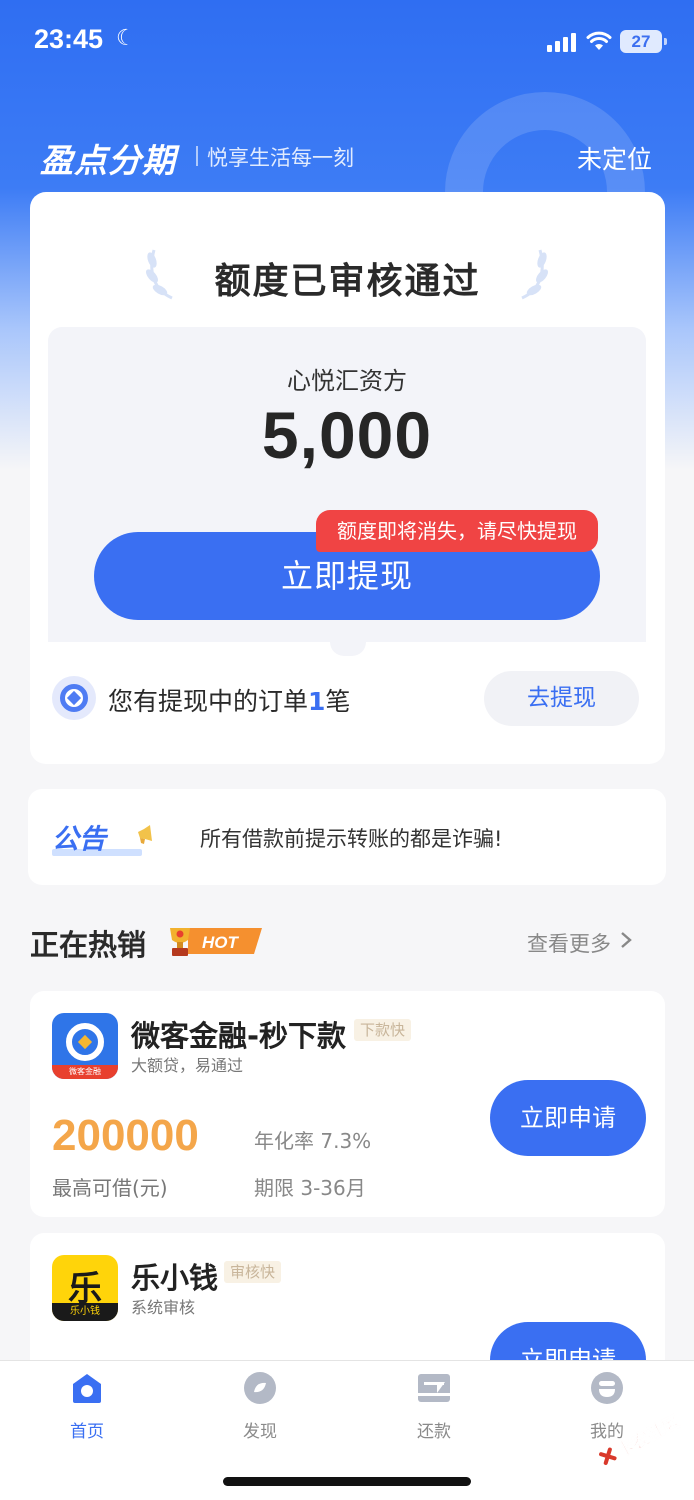 Image resolution: width=694 pixels, height=1500 pixels. I want to click on panel-notch, so click(348, 649).